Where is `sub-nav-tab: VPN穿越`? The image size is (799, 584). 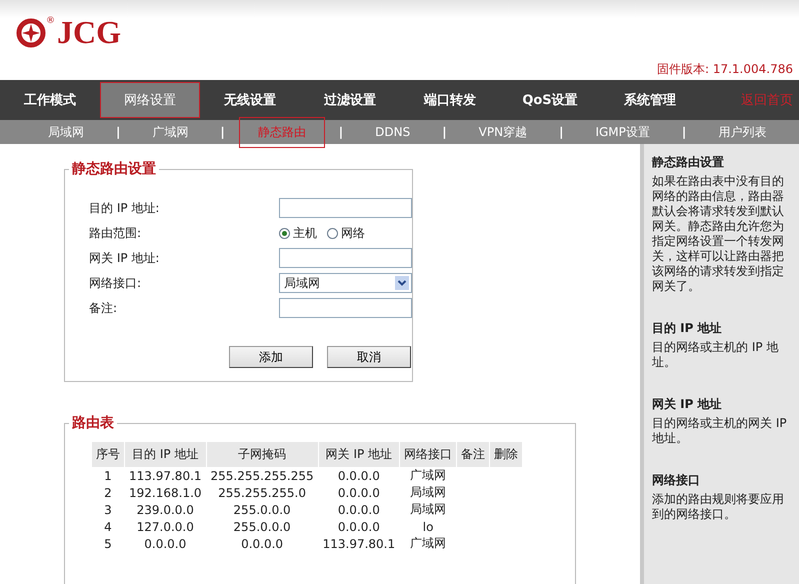
sub-nav-tab: VPN穿越 is located at coordinates (503, 132).